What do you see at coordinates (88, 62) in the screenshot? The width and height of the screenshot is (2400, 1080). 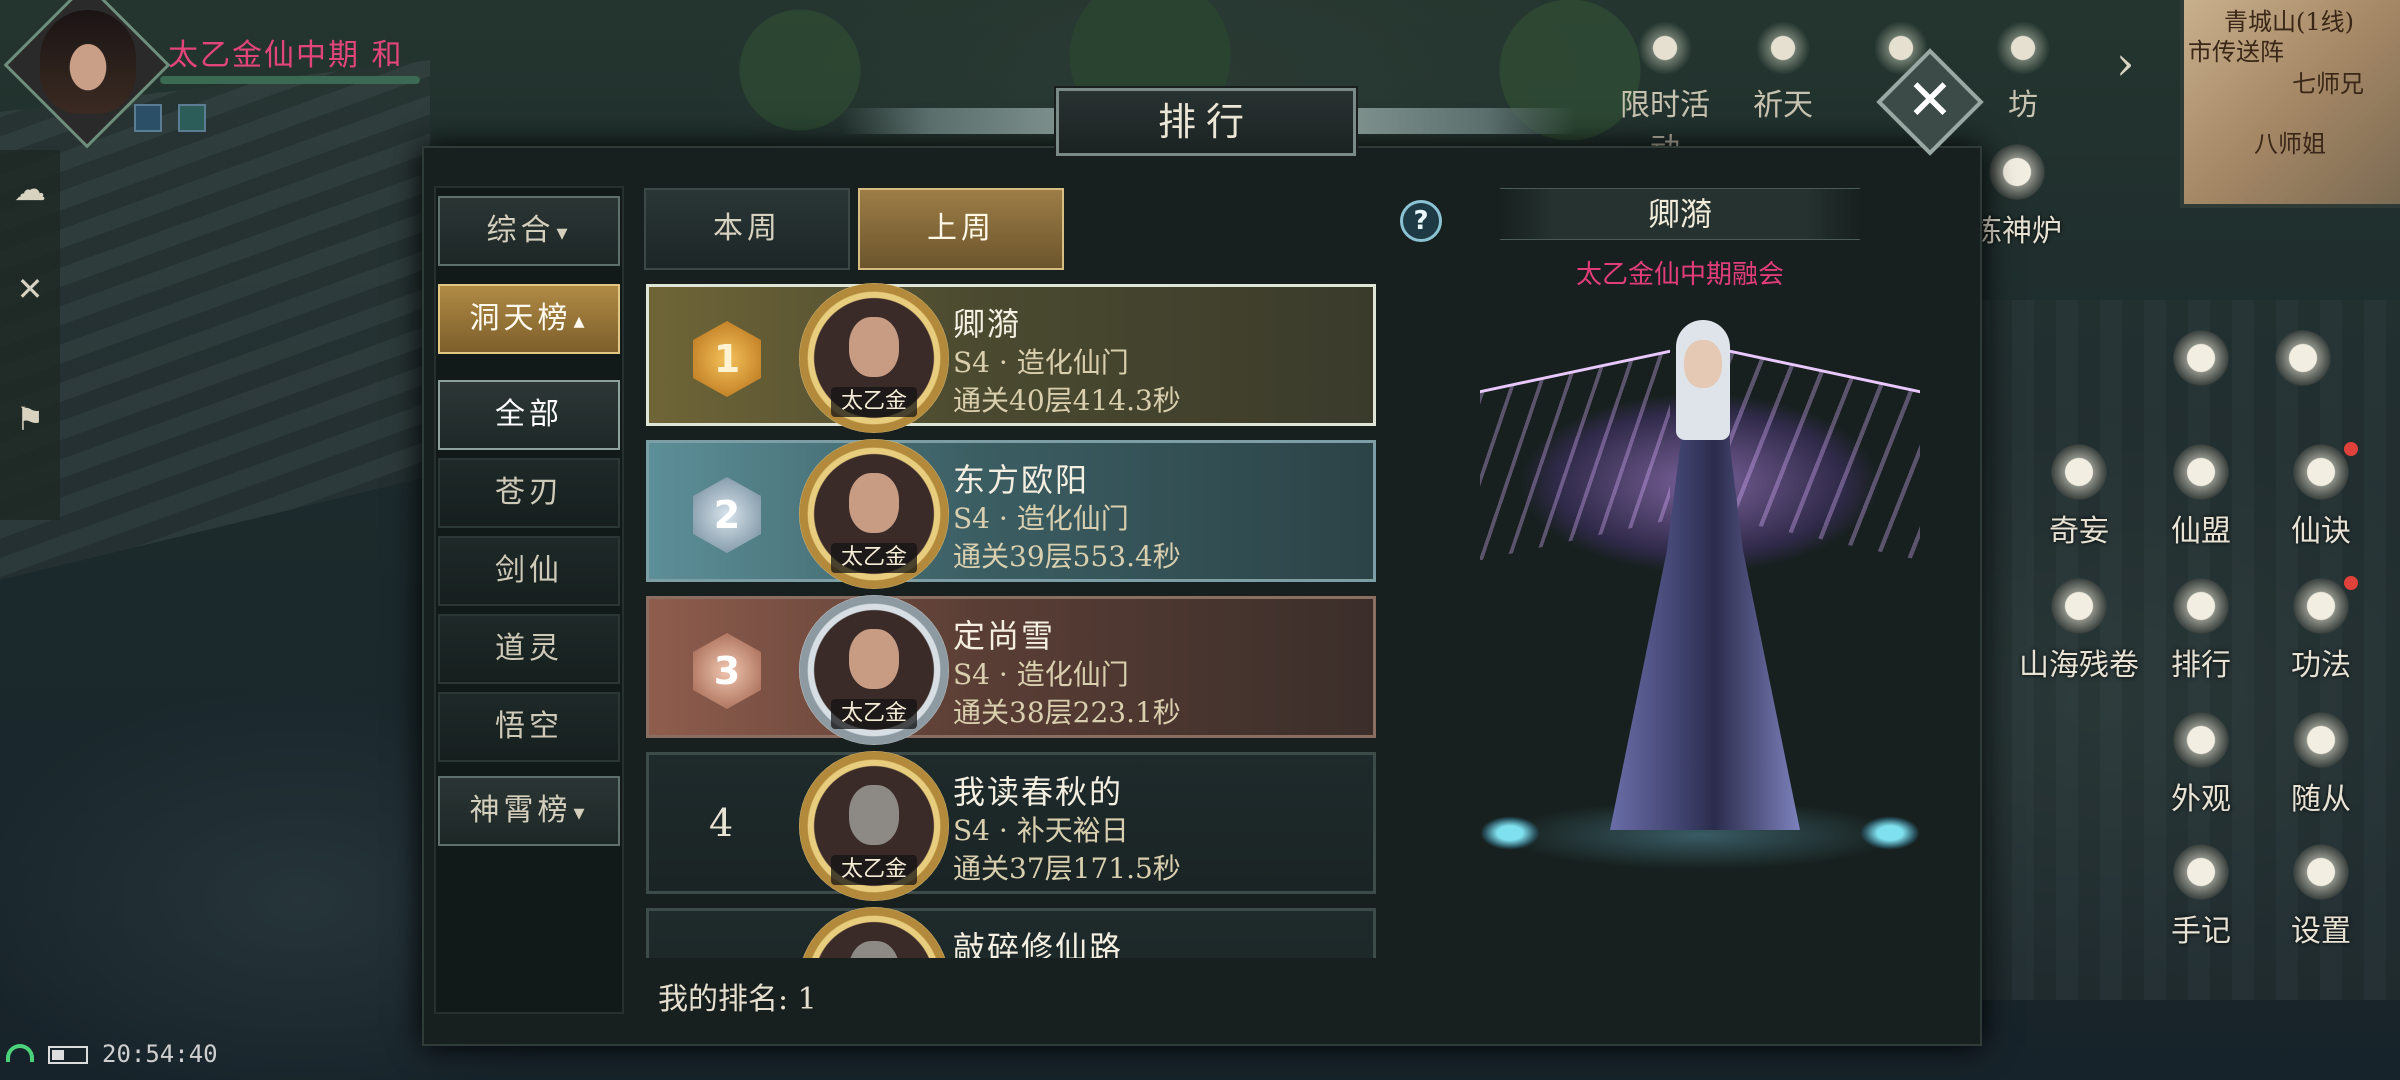 I see `player-avatar` at bounding box center [88, 62].